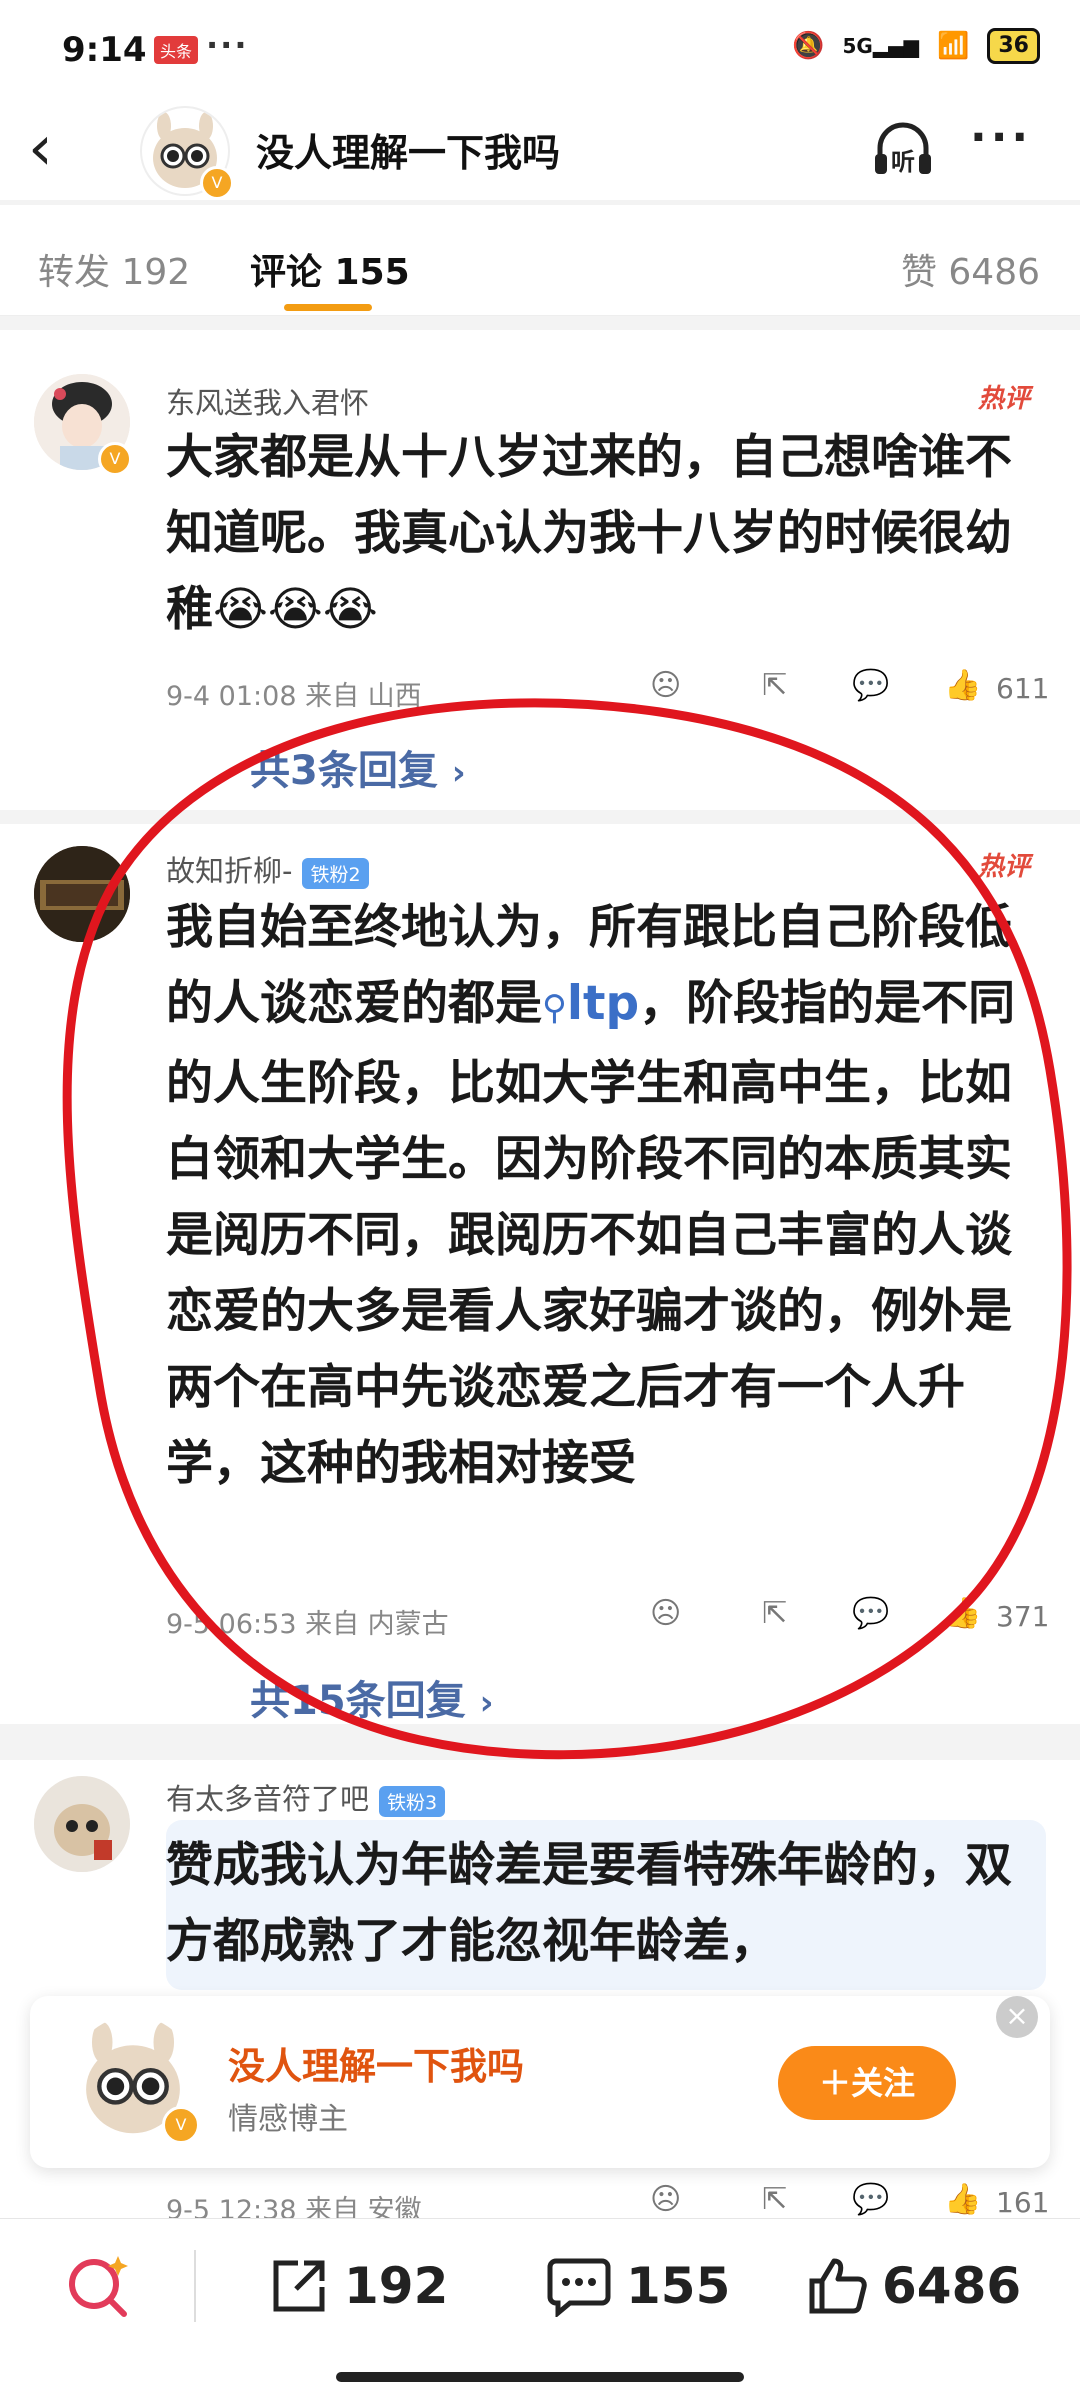  I want to click on listen-label: 听, so click(903, 162).